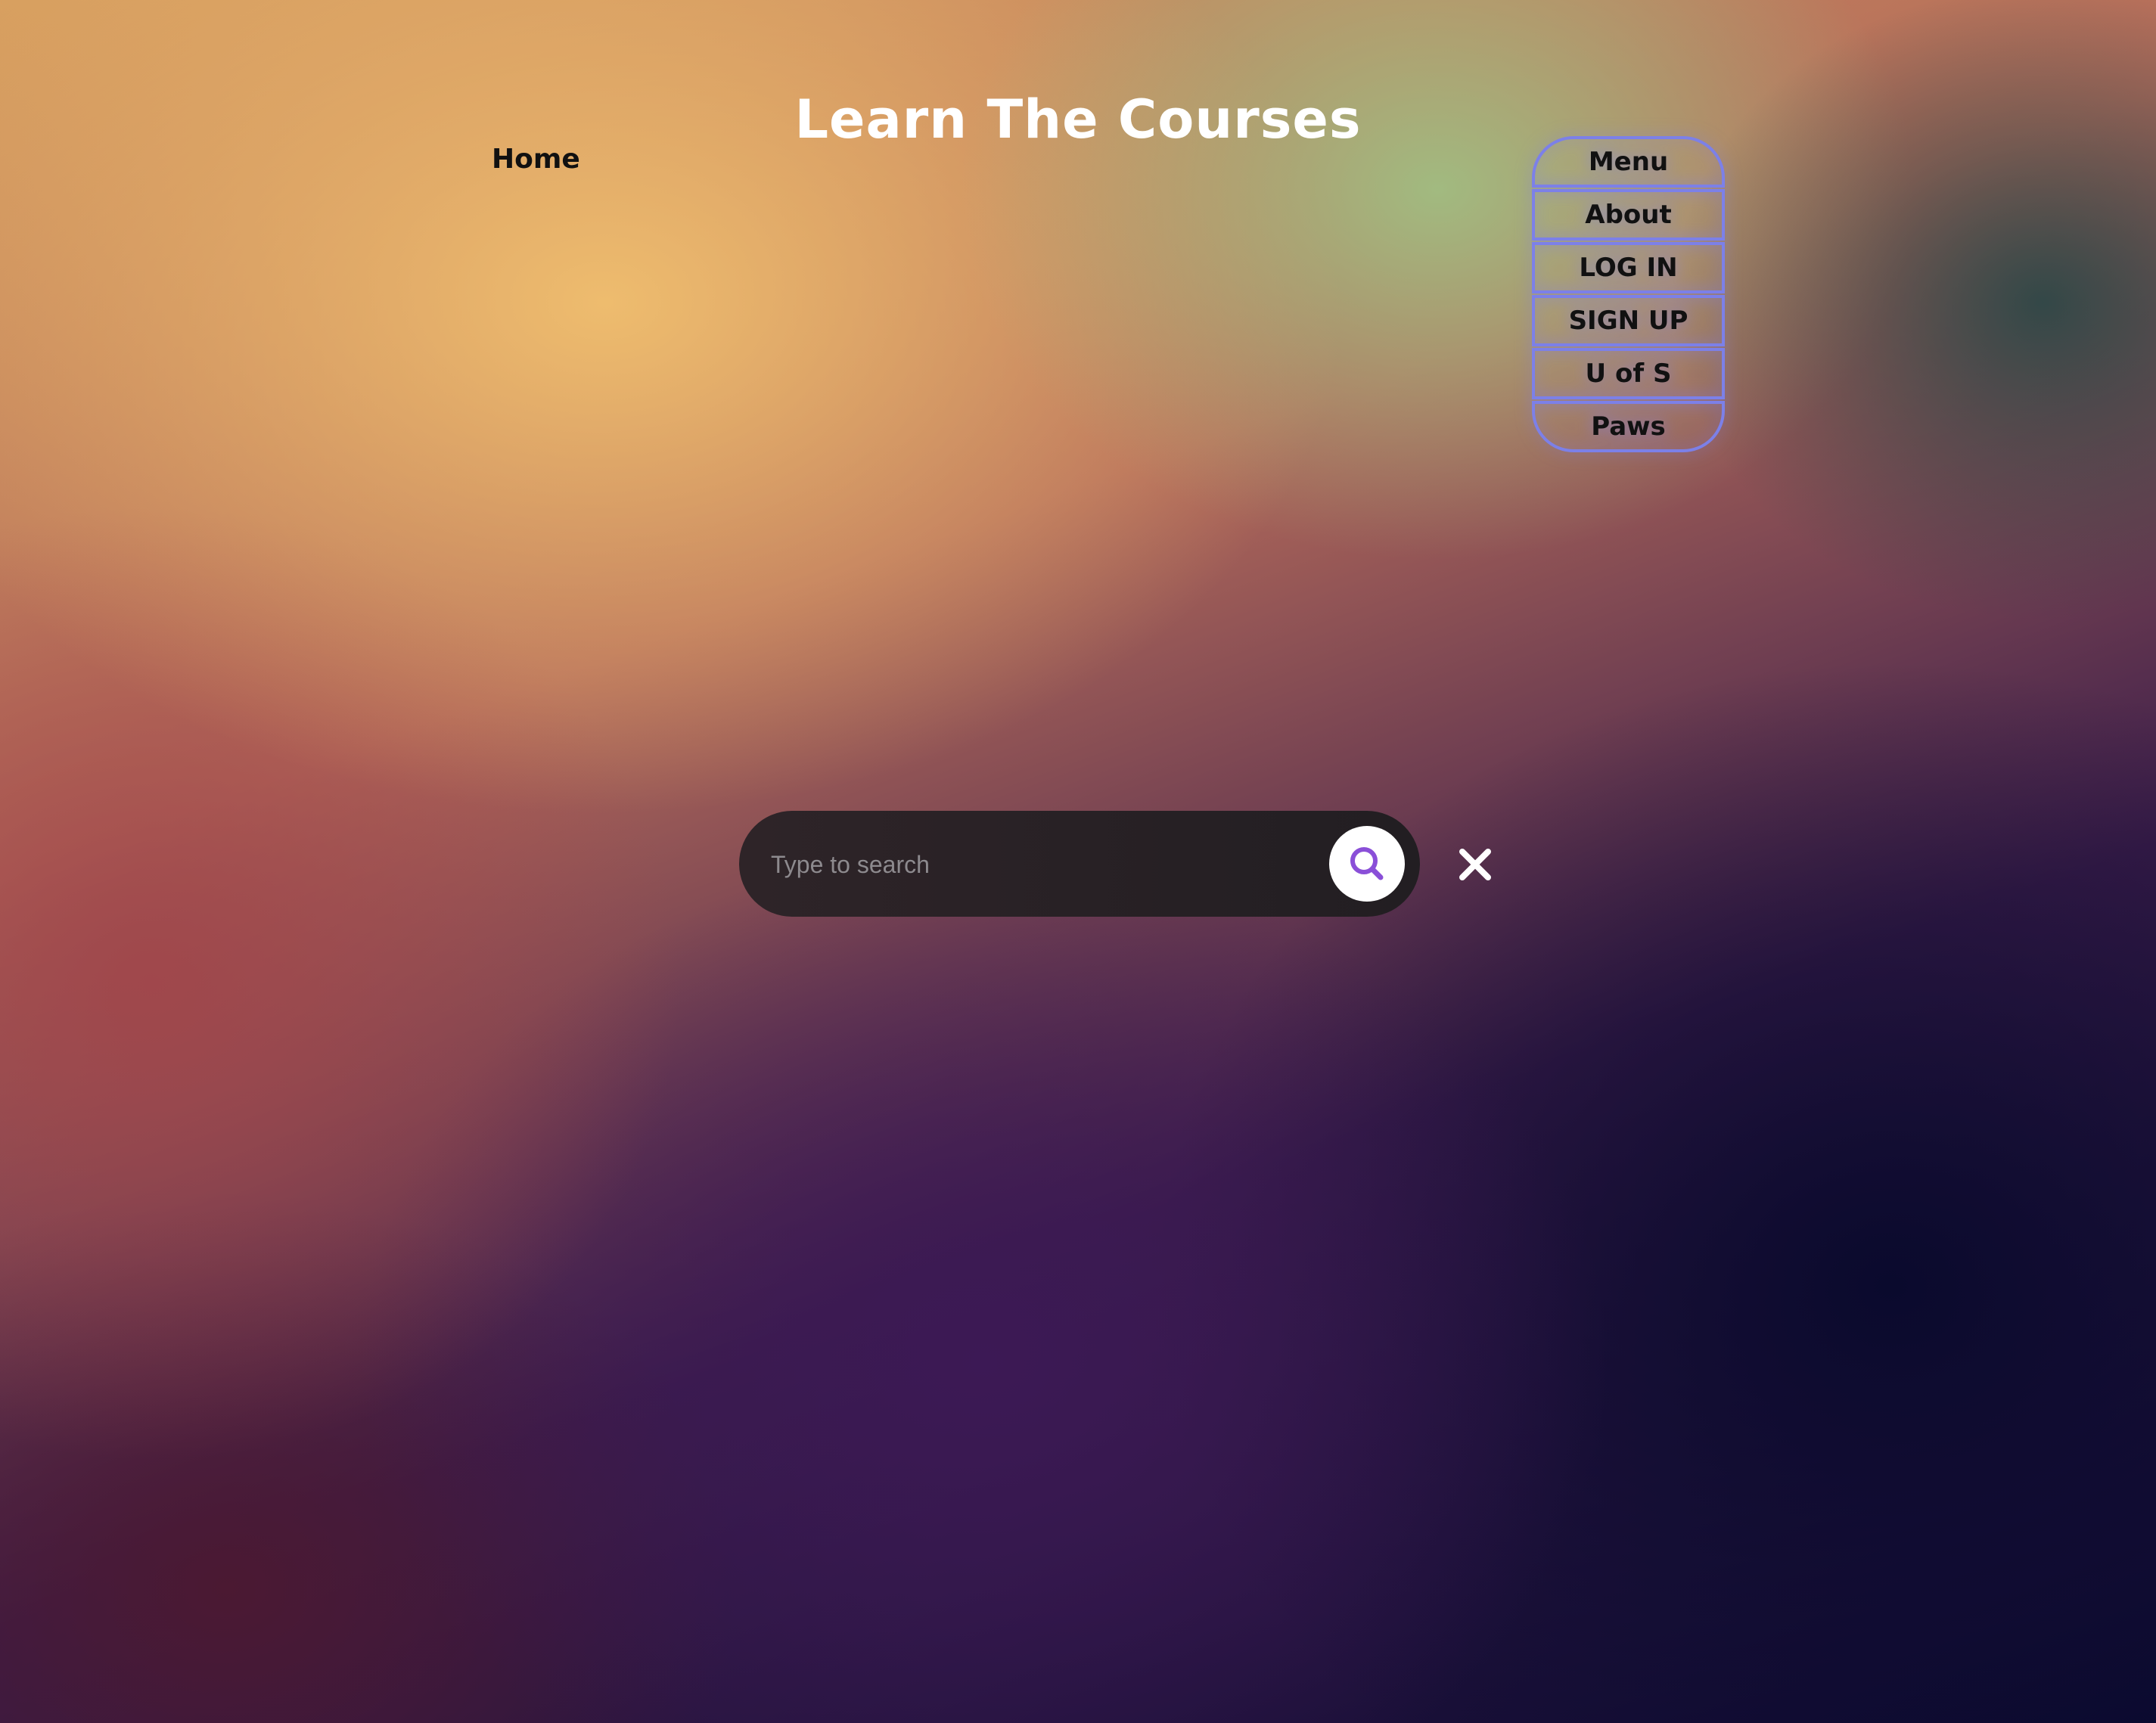  What do you see at coordinates (536, 159) in the screenshot?
I see `home-link: Home` at bounding box center [536, 159].